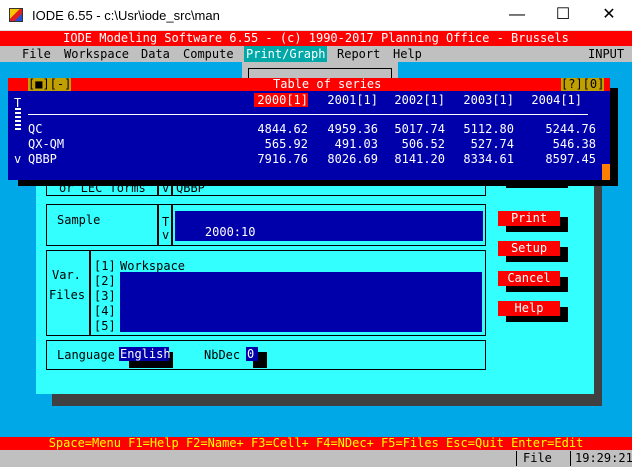 Image resolution: width=632 pixels, height=467 pixels. What do you see at coordinates (407, 54) in the screenshot?
I see `menu-help: Help` at bounding box center [407, 54].